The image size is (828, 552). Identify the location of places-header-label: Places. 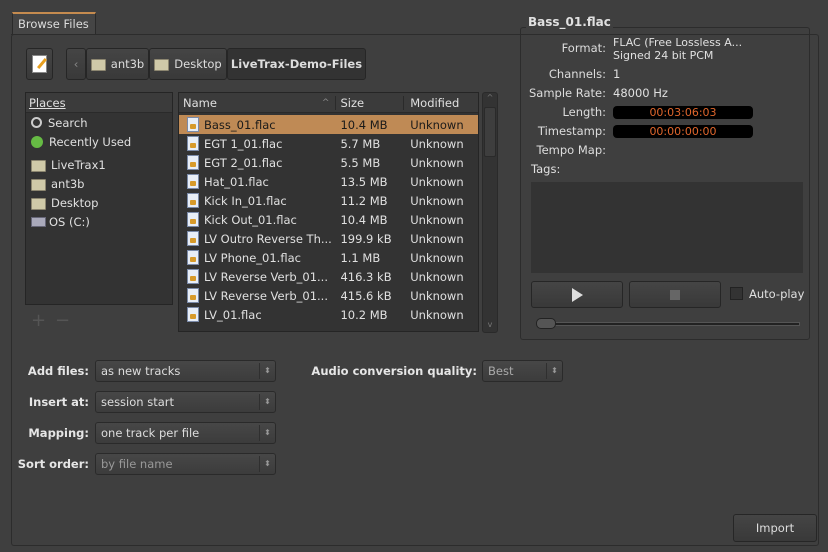
(47, 102).